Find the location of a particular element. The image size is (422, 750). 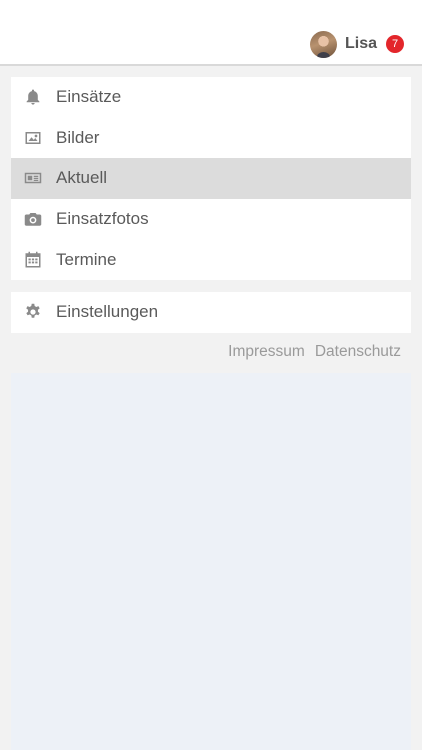

settings-menu: Einstellungen is located at coordinates (211, 312).